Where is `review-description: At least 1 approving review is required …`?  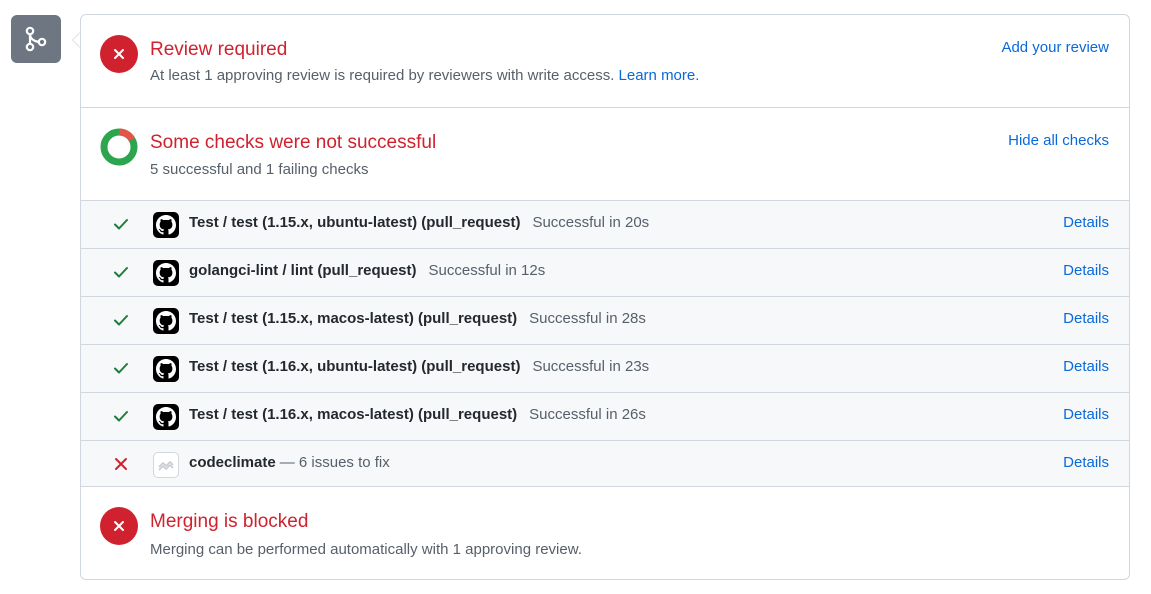 review-description: At least 1 approving review is required … is located at coordinates (382, 75).